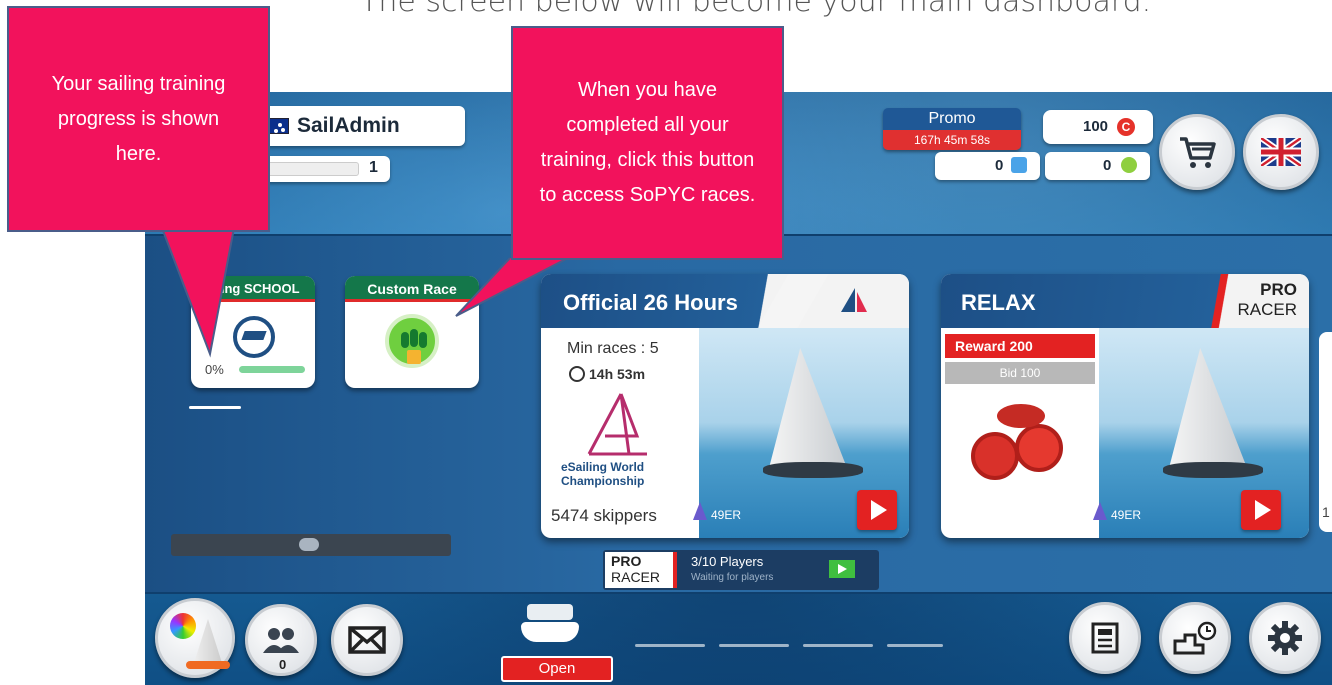 This screenshot has width=1332, height=685. I want to click on open-label: Open, so click(557, 668).